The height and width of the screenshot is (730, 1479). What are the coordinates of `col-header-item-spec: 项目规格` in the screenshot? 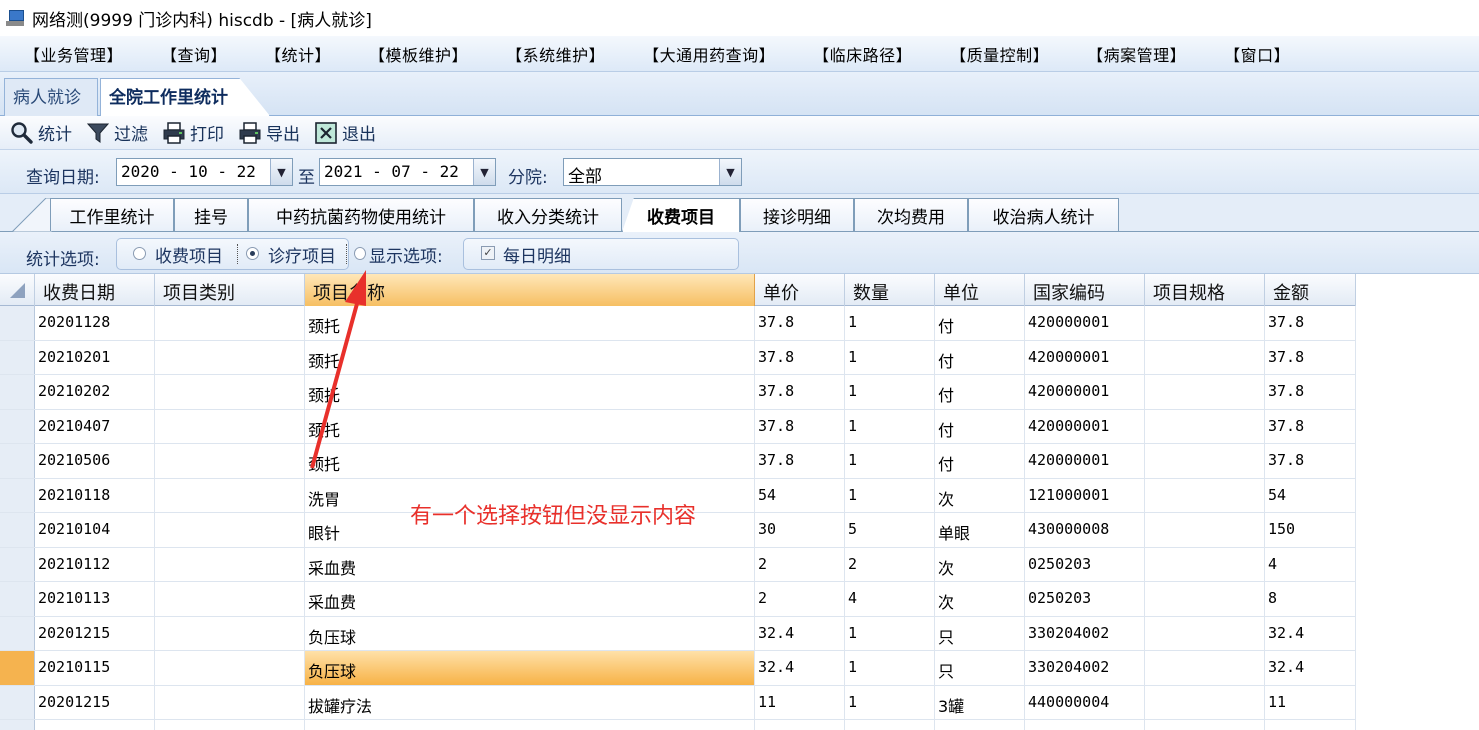 It's located at (1205, 290).